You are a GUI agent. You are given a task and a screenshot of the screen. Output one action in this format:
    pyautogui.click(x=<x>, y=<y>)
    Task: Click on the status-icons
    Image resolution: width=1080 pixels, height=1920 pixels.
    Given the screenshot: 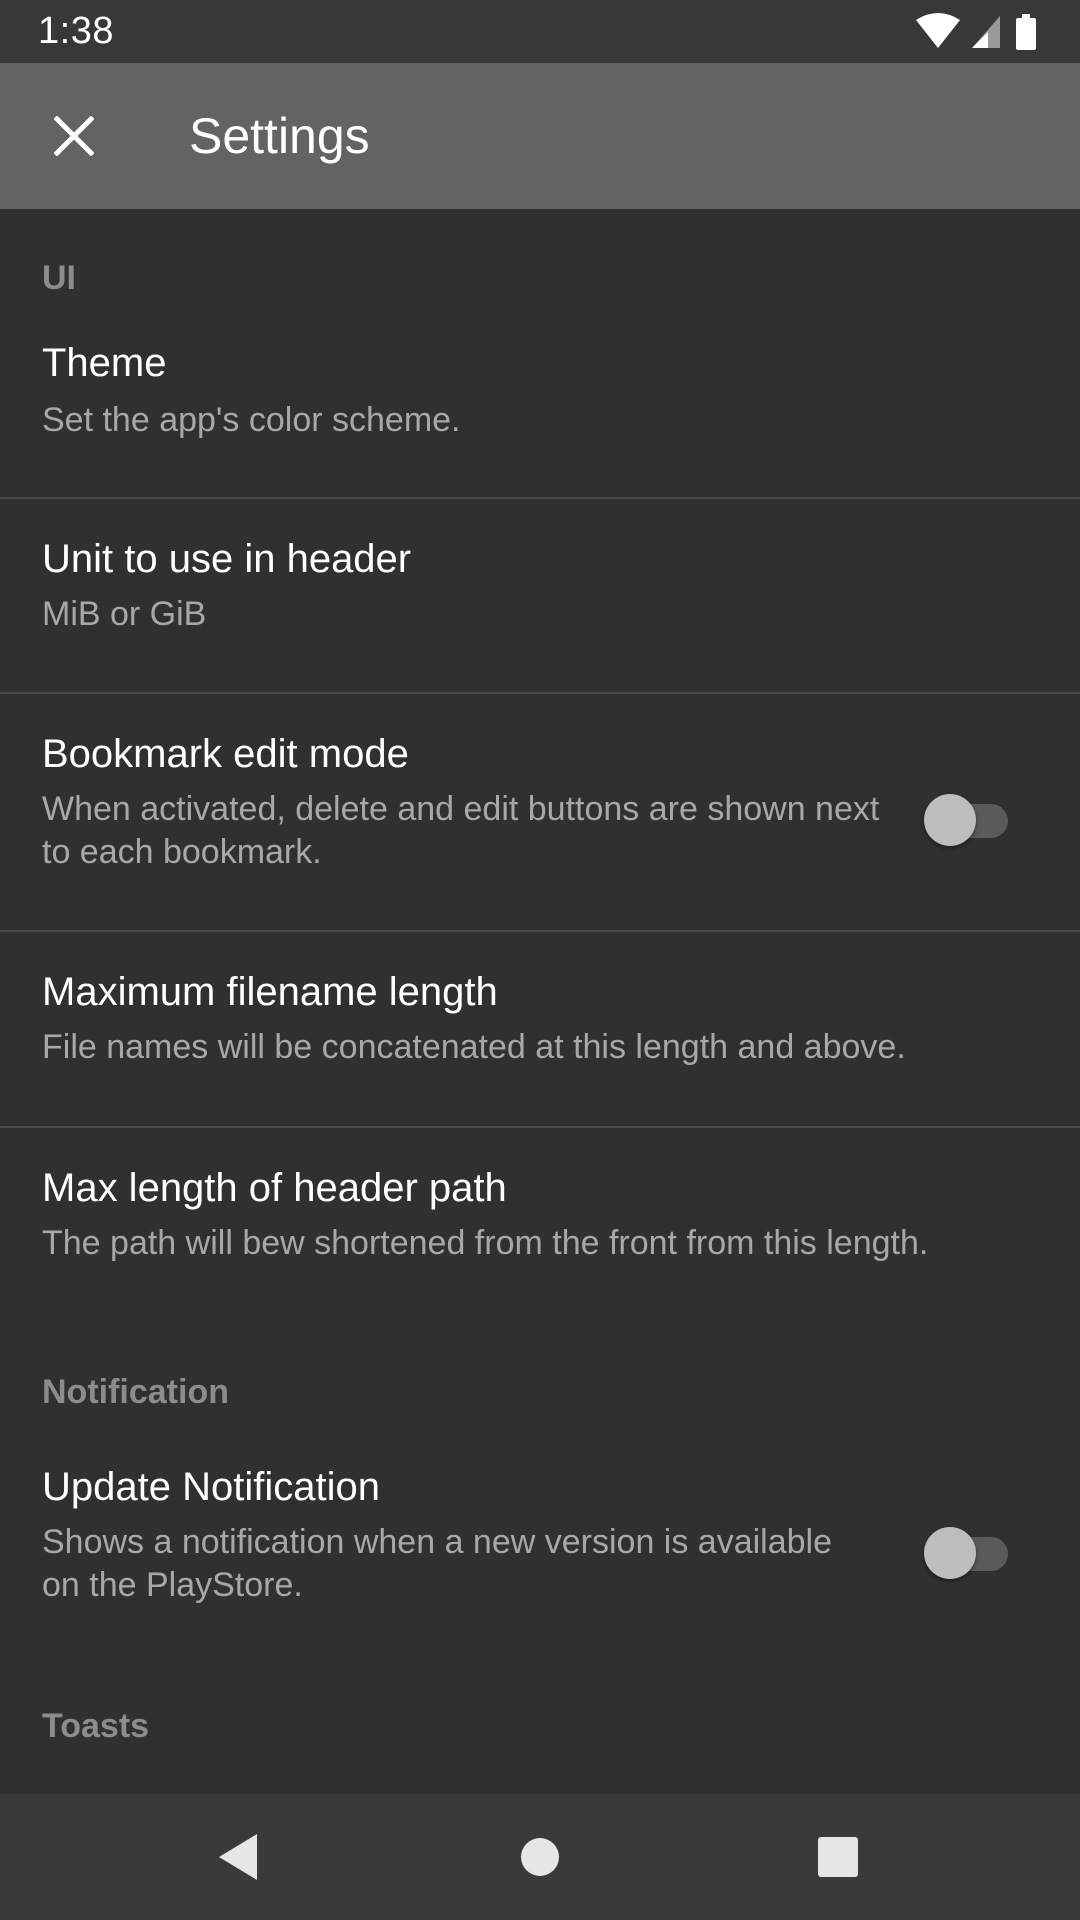 What is the action you would take?
    pyautogui.click(x=981, y=32)
    